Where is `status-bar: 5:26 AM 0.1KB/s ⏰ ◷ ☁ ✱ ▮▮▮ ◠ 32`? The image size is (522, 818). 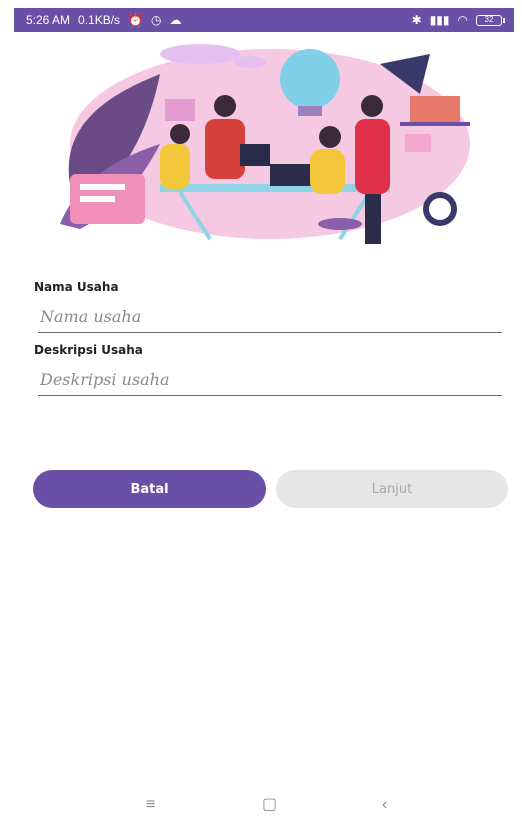
status-bar: 5:26 AM 0.1KB/s ⏰ ◷ ☁ ✱ ▮▮▮ ◠ 32 is located at coordinates (264, 20).